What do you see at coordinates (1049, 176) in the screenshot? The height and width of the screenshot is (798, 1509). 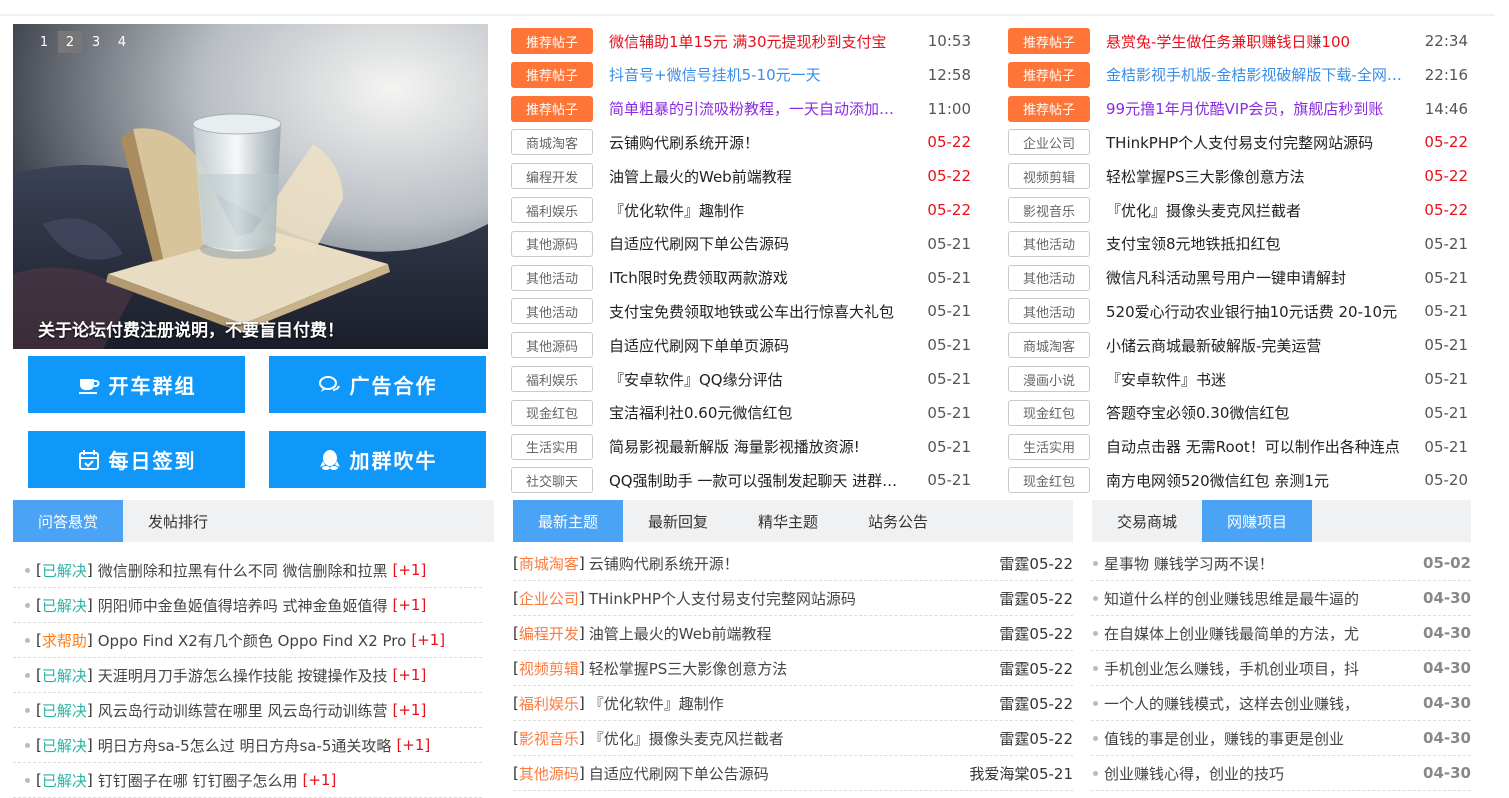 I see `post-category-tag: 视频剪辑` at bounding box center [1049, 176].